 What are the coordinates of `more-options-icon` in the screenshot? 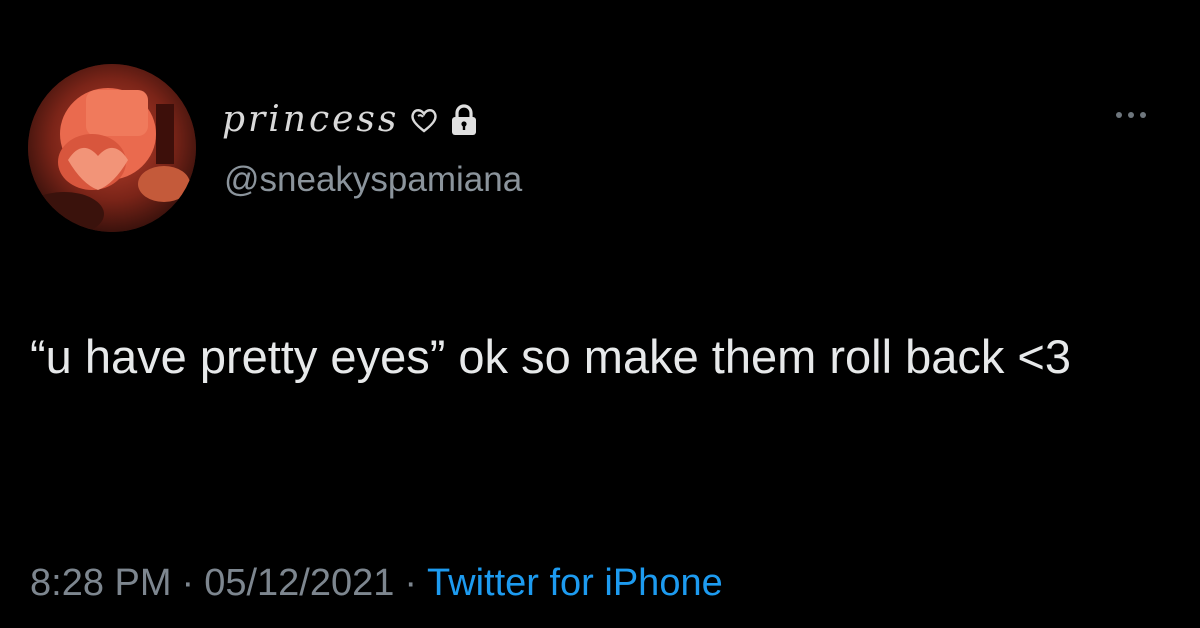 It's located at (1131, 115).